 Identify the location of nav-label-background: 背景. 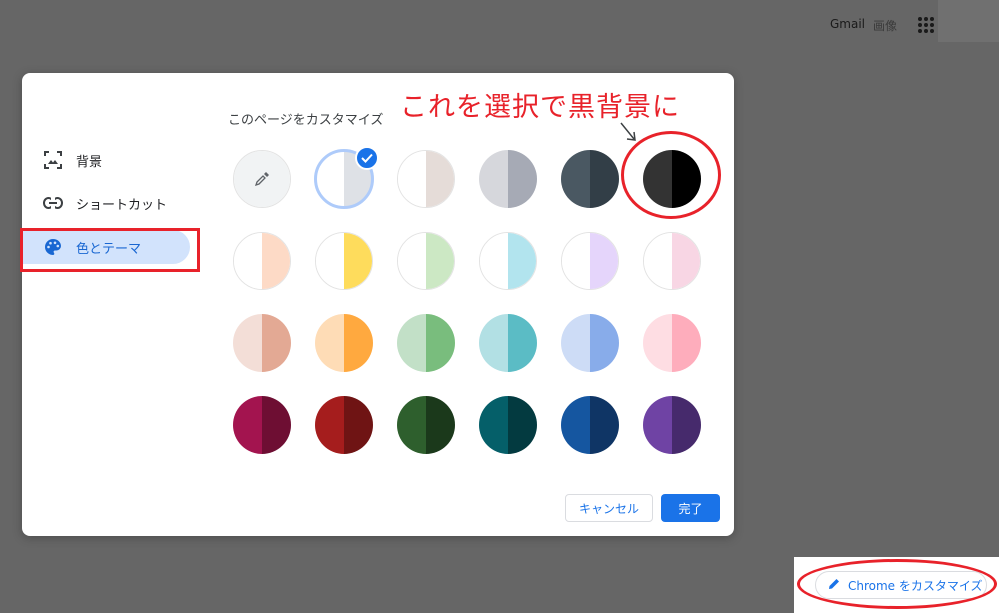
(89, 162).